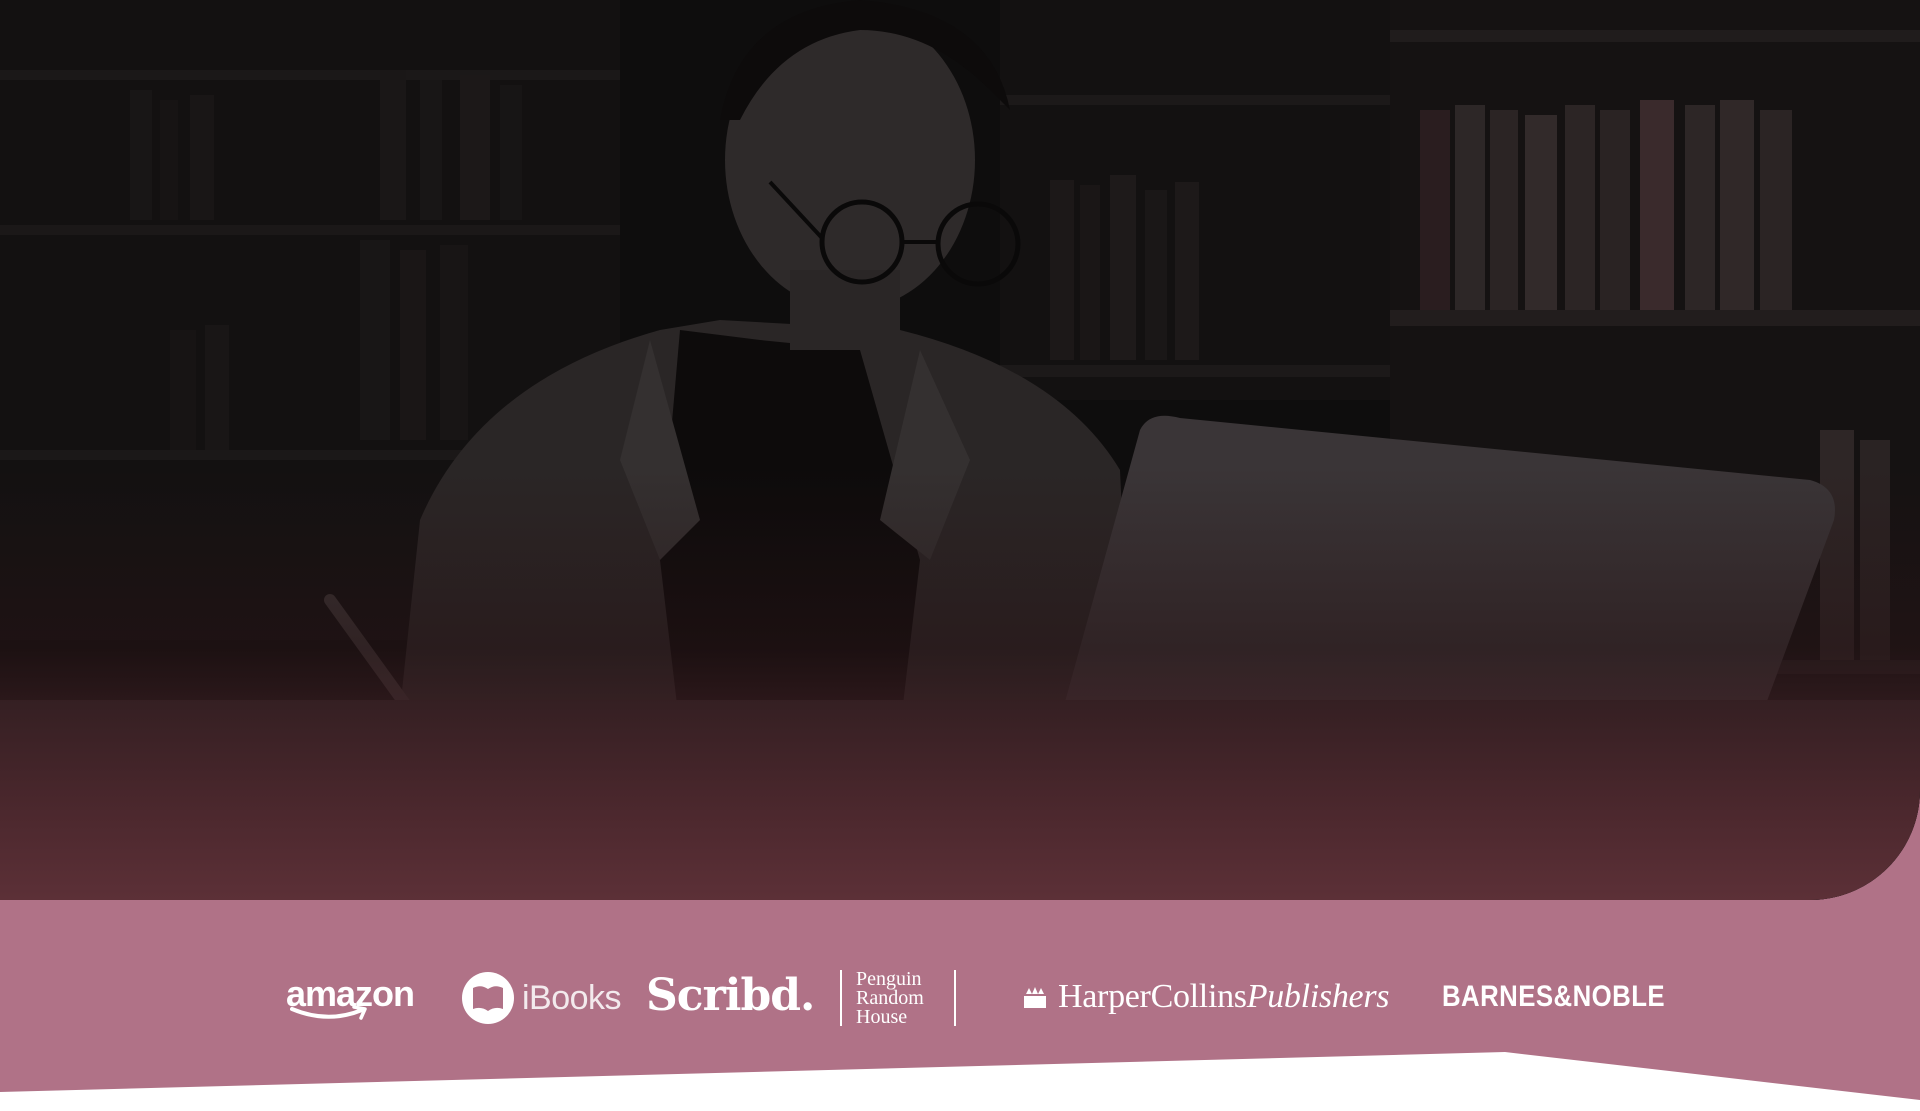  I want to click on barnes-and-noble-wordmark: BARNES&NOBLE, so click(1554, 996).